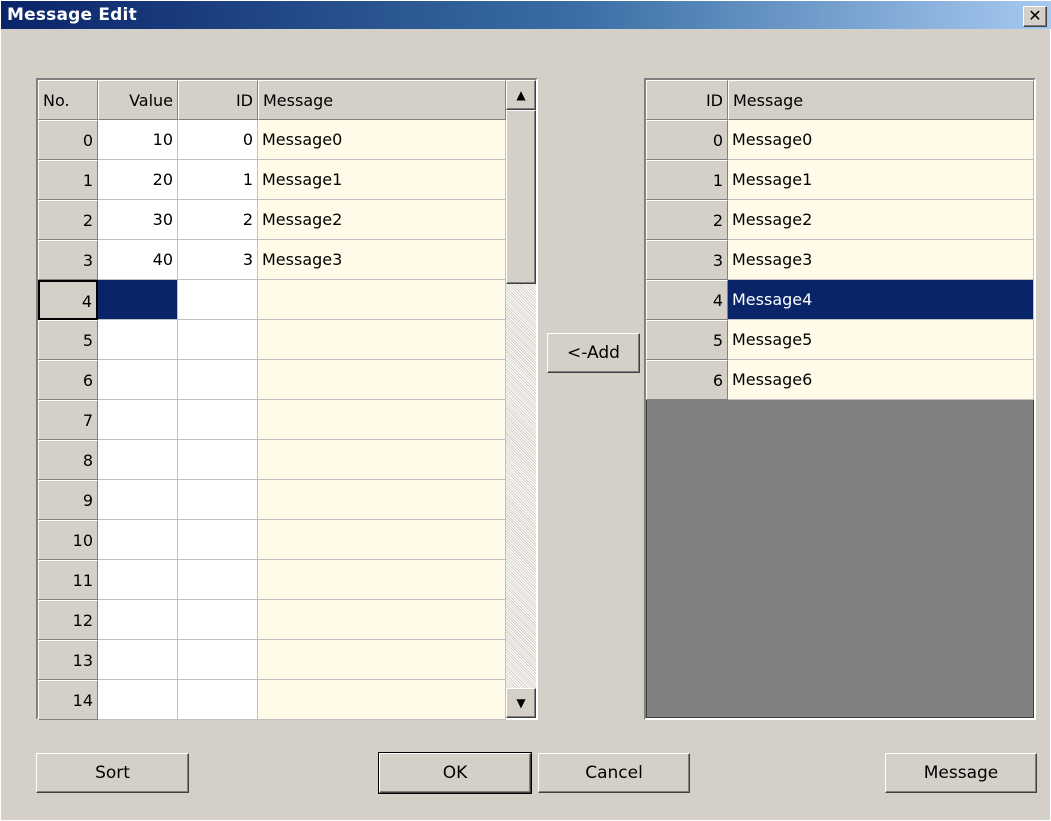 Image resolution: width=1051 pixels, height=821 pixels. I want to click on scroll-up-button: ▲, so click(521, 95).